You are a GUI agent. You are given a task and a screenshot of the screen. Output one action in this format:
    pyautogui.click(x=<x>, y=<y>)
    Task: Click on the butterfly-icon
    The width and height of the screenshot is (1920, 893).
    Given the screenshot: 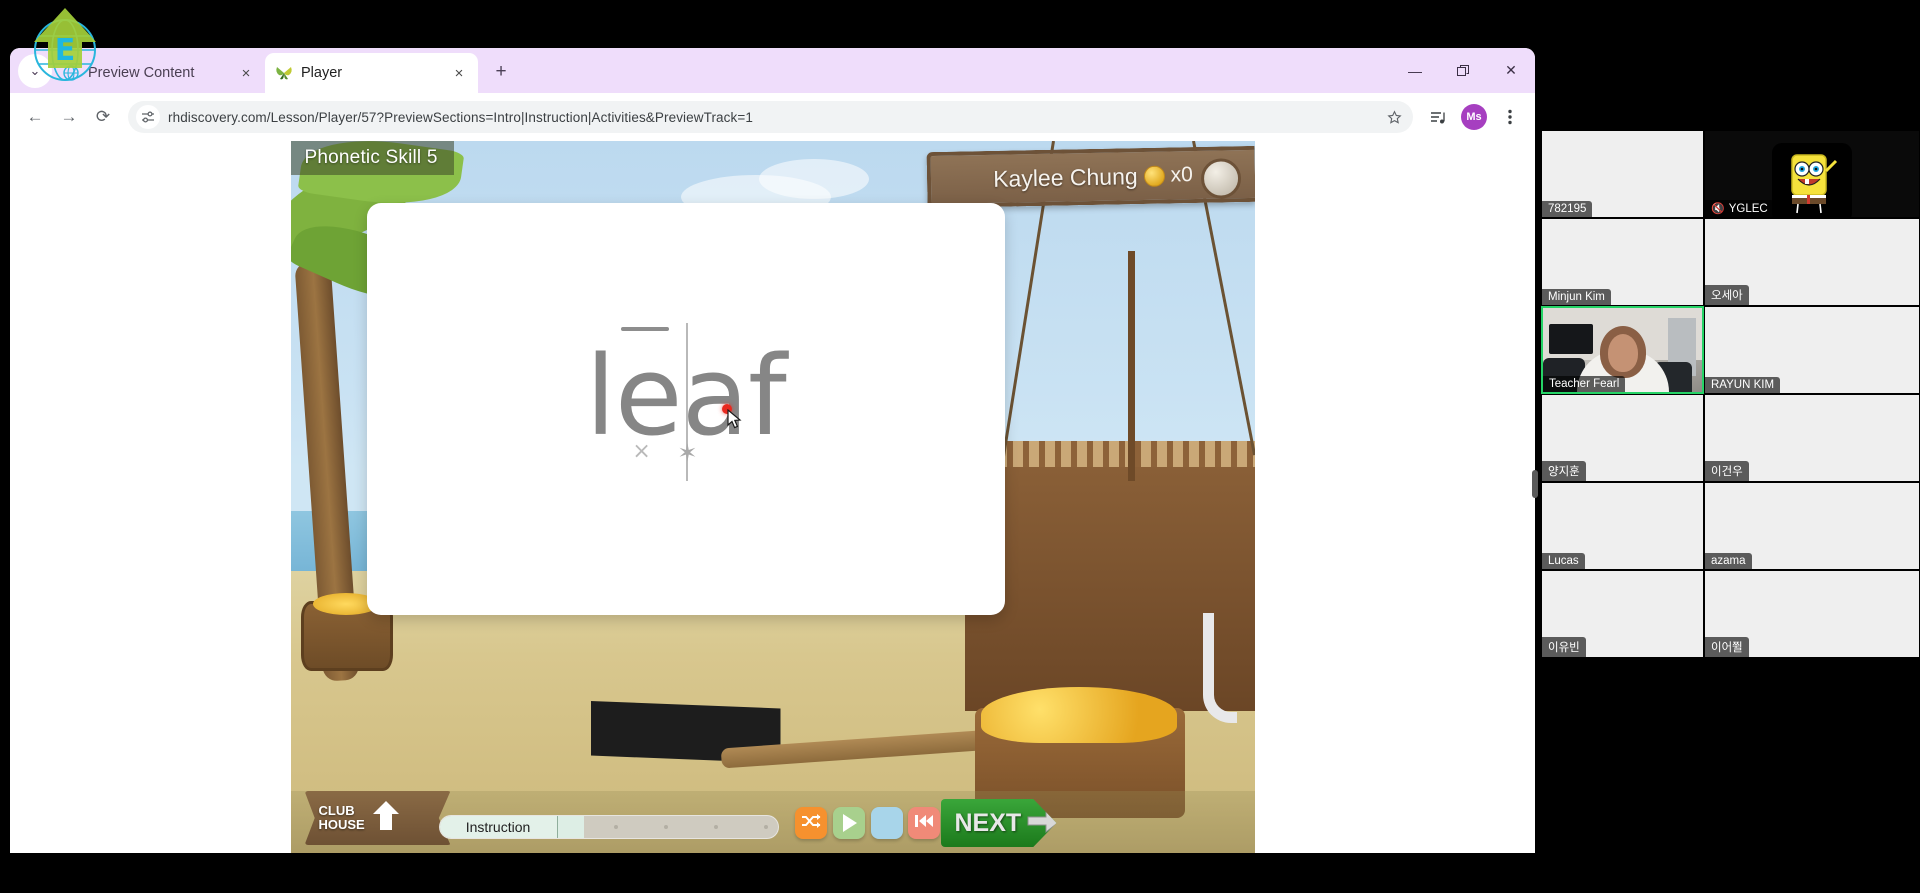 What is the action you would take?
    pyautogui.click(x=284, y=73)
    